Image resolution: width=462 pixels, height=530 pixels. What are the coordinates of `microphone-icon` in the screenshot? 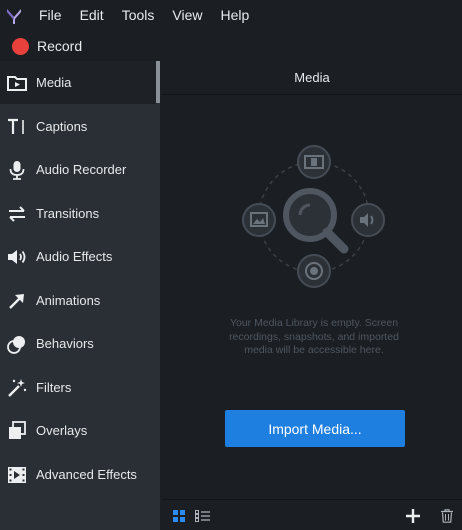 It's located at (17, 170).